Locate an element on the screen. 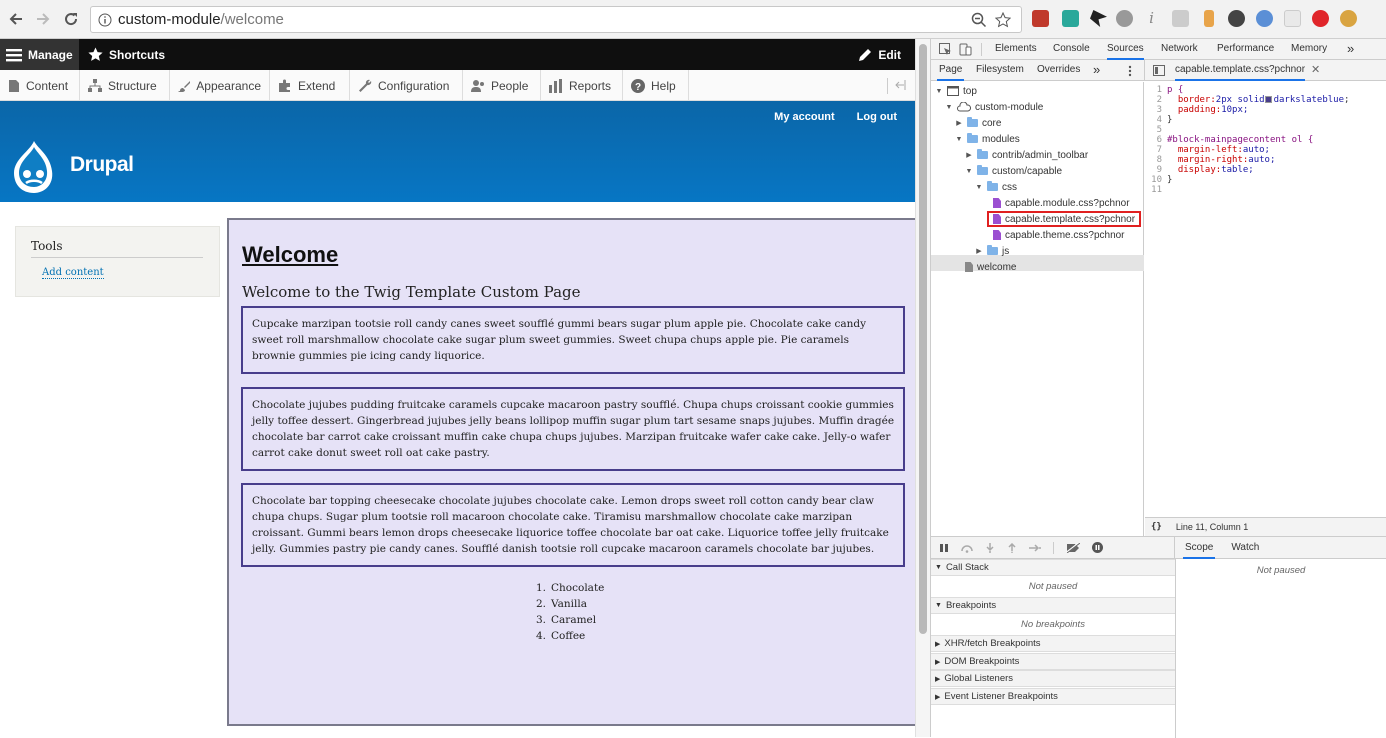 Image resolution: width=1386 pixels, height=738 pixels. info-icon is located at coordinates (105, 20).